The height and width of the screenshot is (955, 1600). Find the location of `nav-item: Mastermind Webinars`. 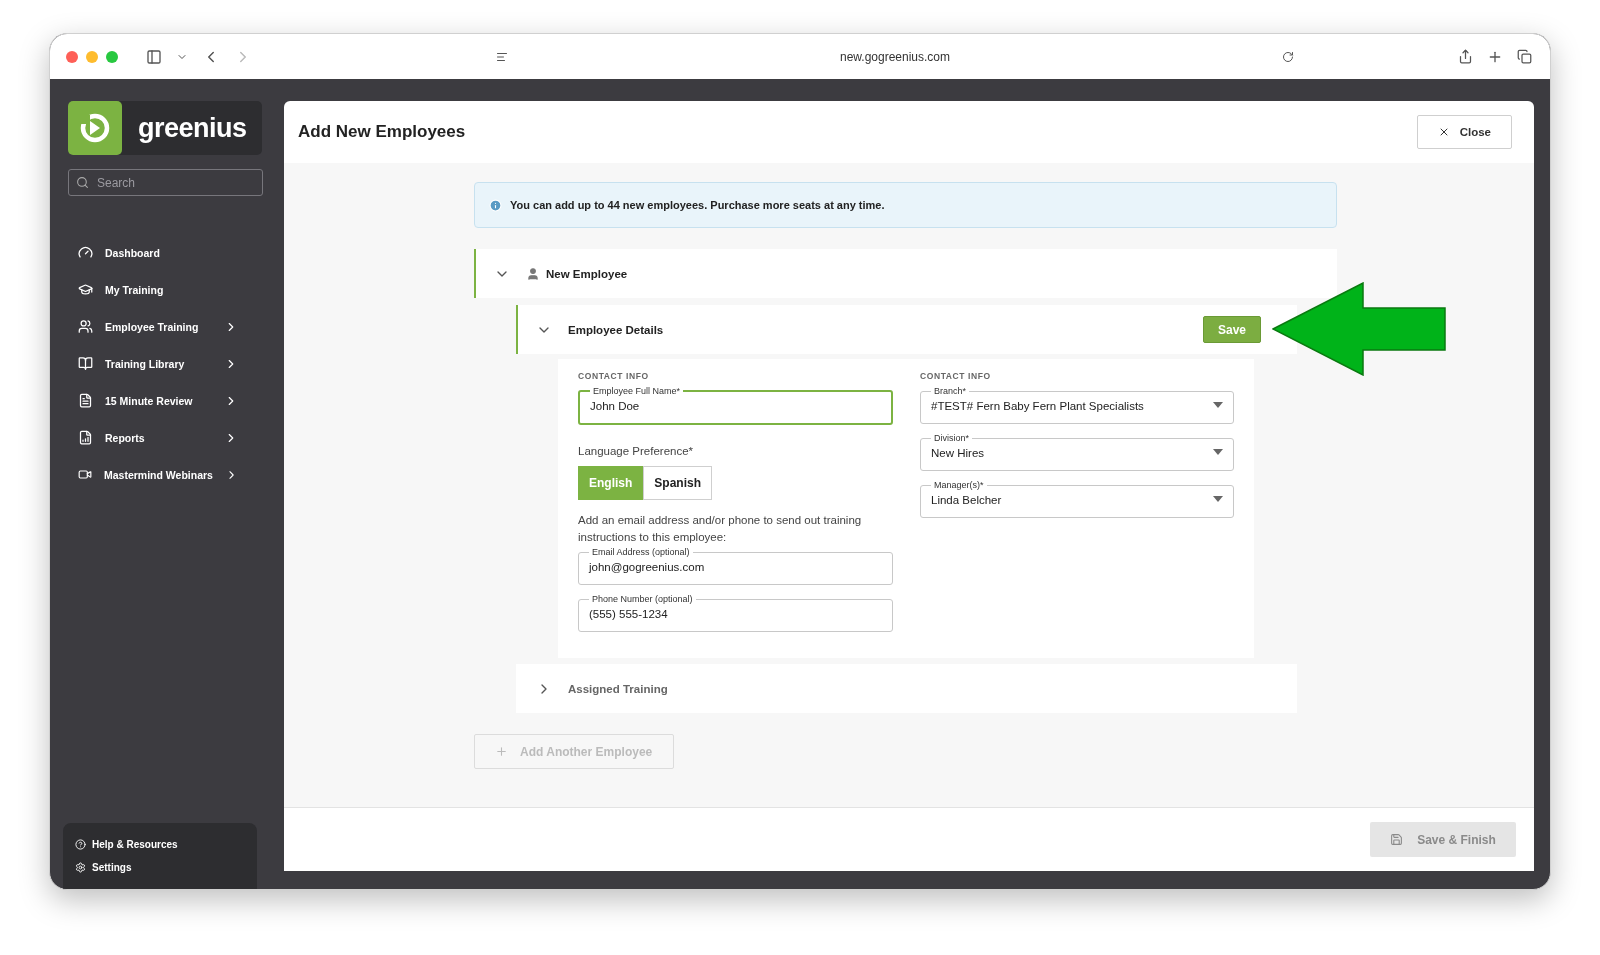

nav-item: Mastermind Webinars is located at coordinates (158, 474).